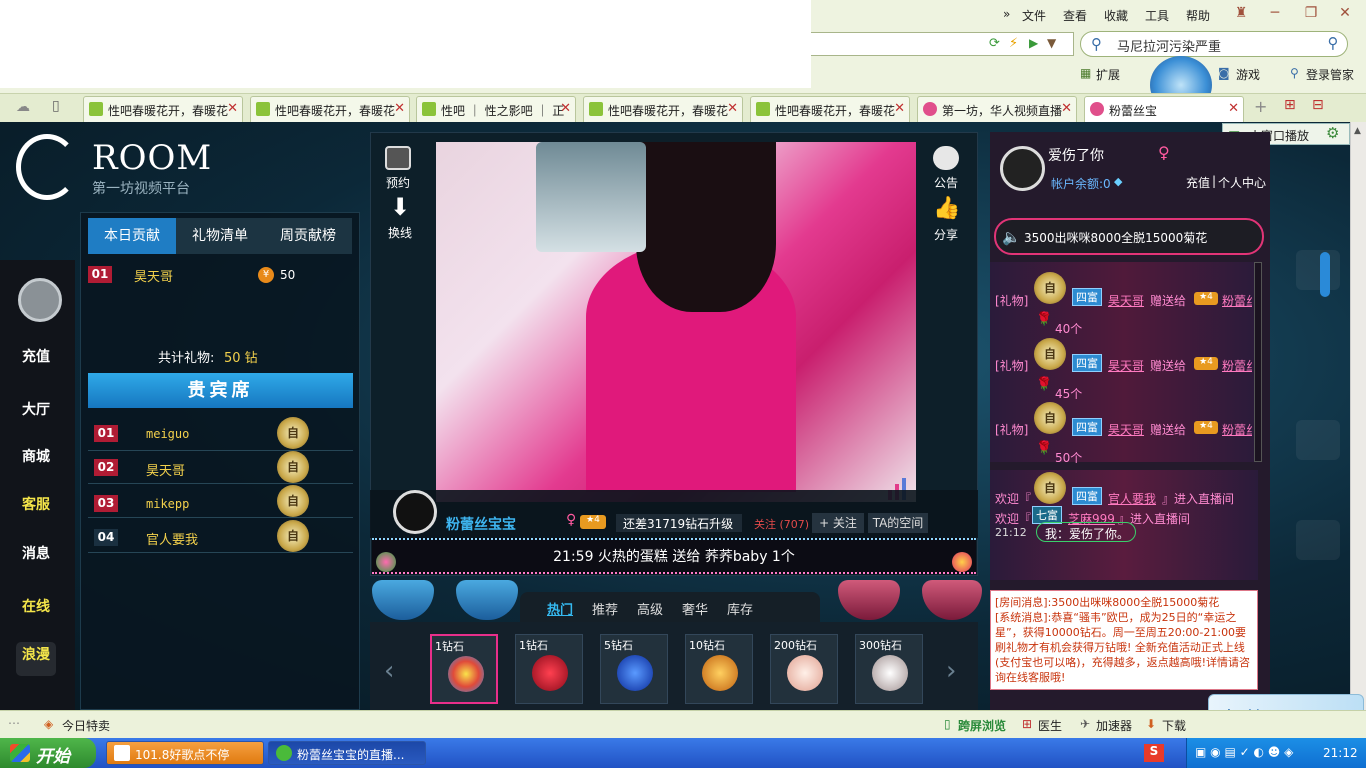 This screenshot has width=1366, height=768. What do you see at coordinates (37, 553) in the screenshot?
I see `nav-messages: 消息` at bounding box center [37, 553].